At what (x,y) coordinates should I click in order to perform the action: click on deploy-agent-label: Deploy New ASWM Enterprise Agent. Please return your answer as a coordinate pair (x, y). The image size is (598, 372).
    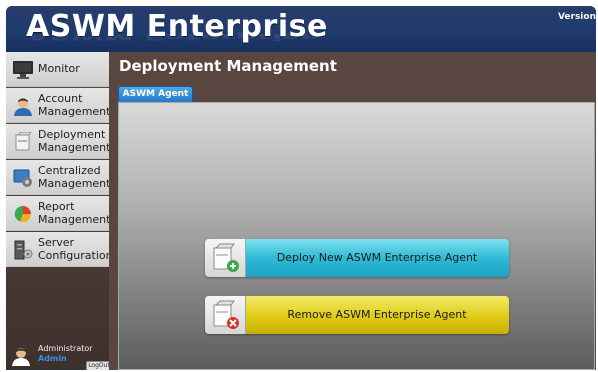
    Looking at the image, I should click on (377, 257).